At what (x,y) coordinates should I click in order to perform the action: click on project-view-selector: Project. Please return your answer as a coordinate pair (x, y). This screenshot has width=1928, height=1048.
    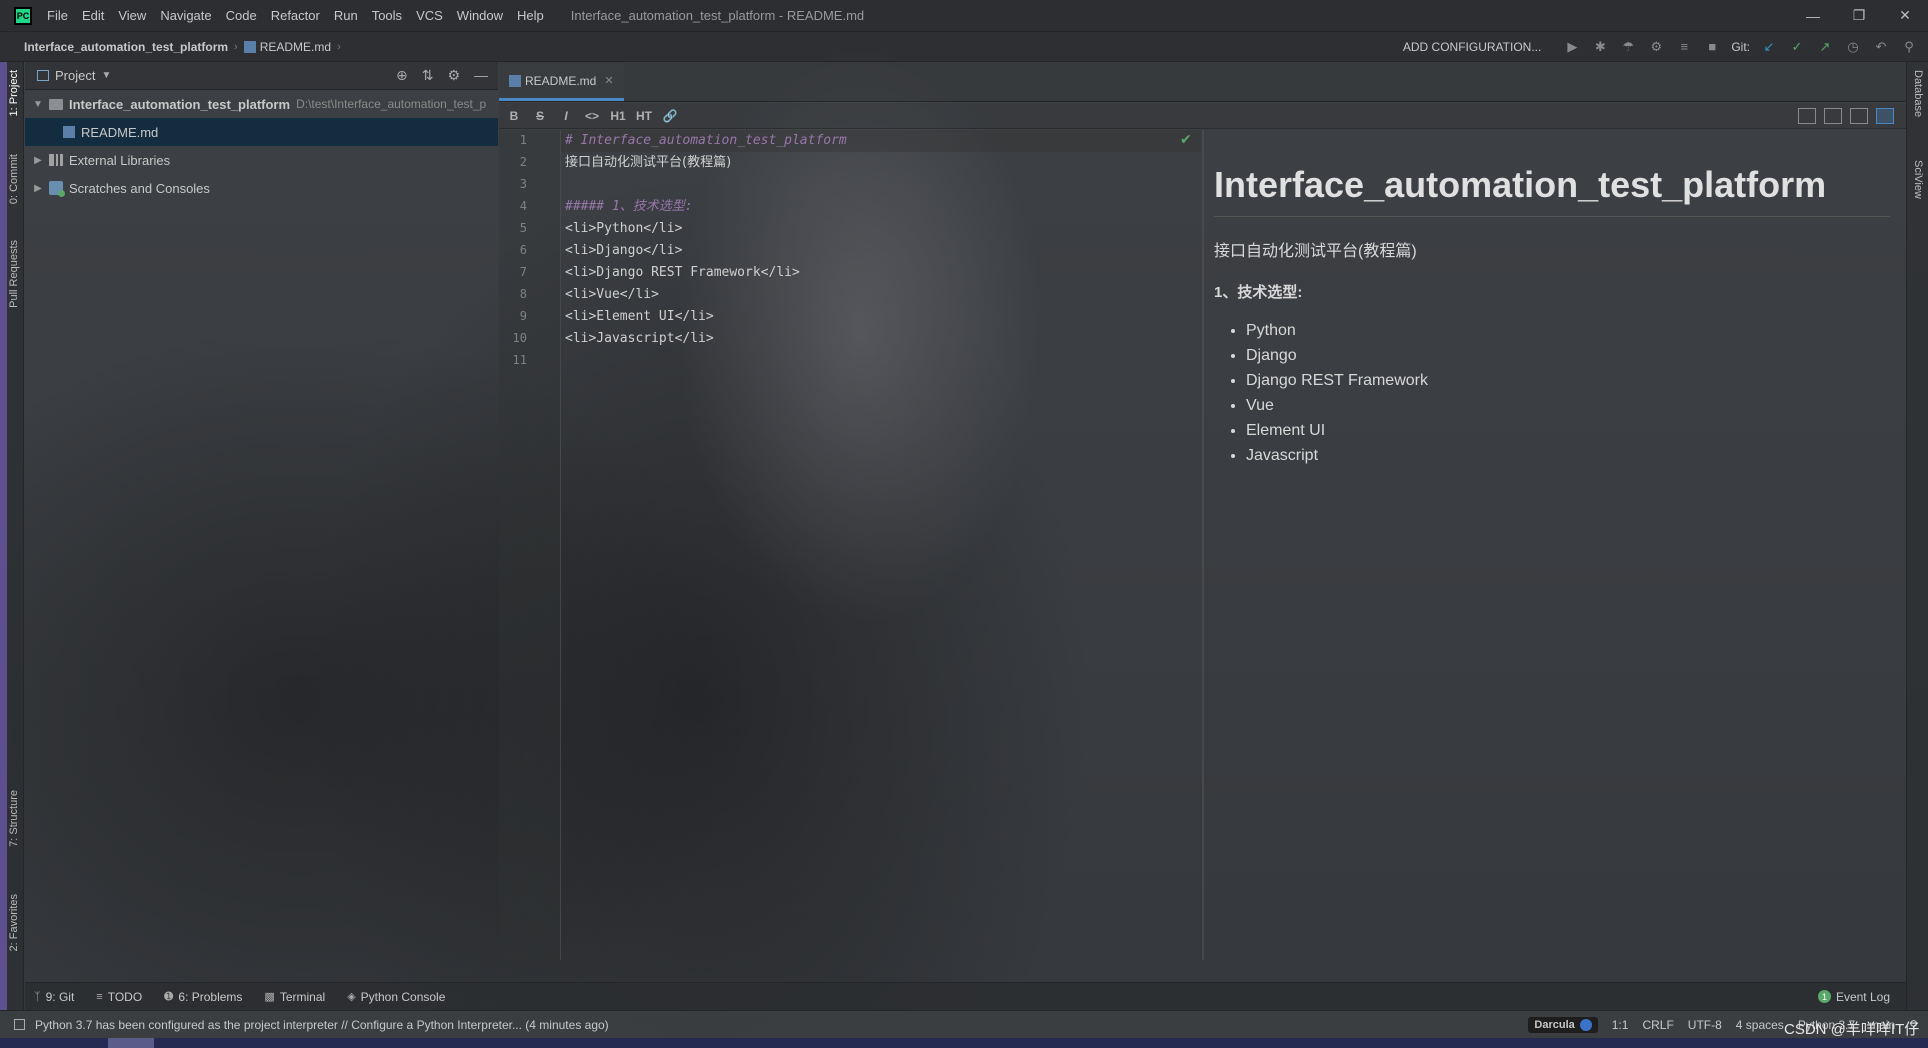
    Looking at the image, I should click on (75, 75).